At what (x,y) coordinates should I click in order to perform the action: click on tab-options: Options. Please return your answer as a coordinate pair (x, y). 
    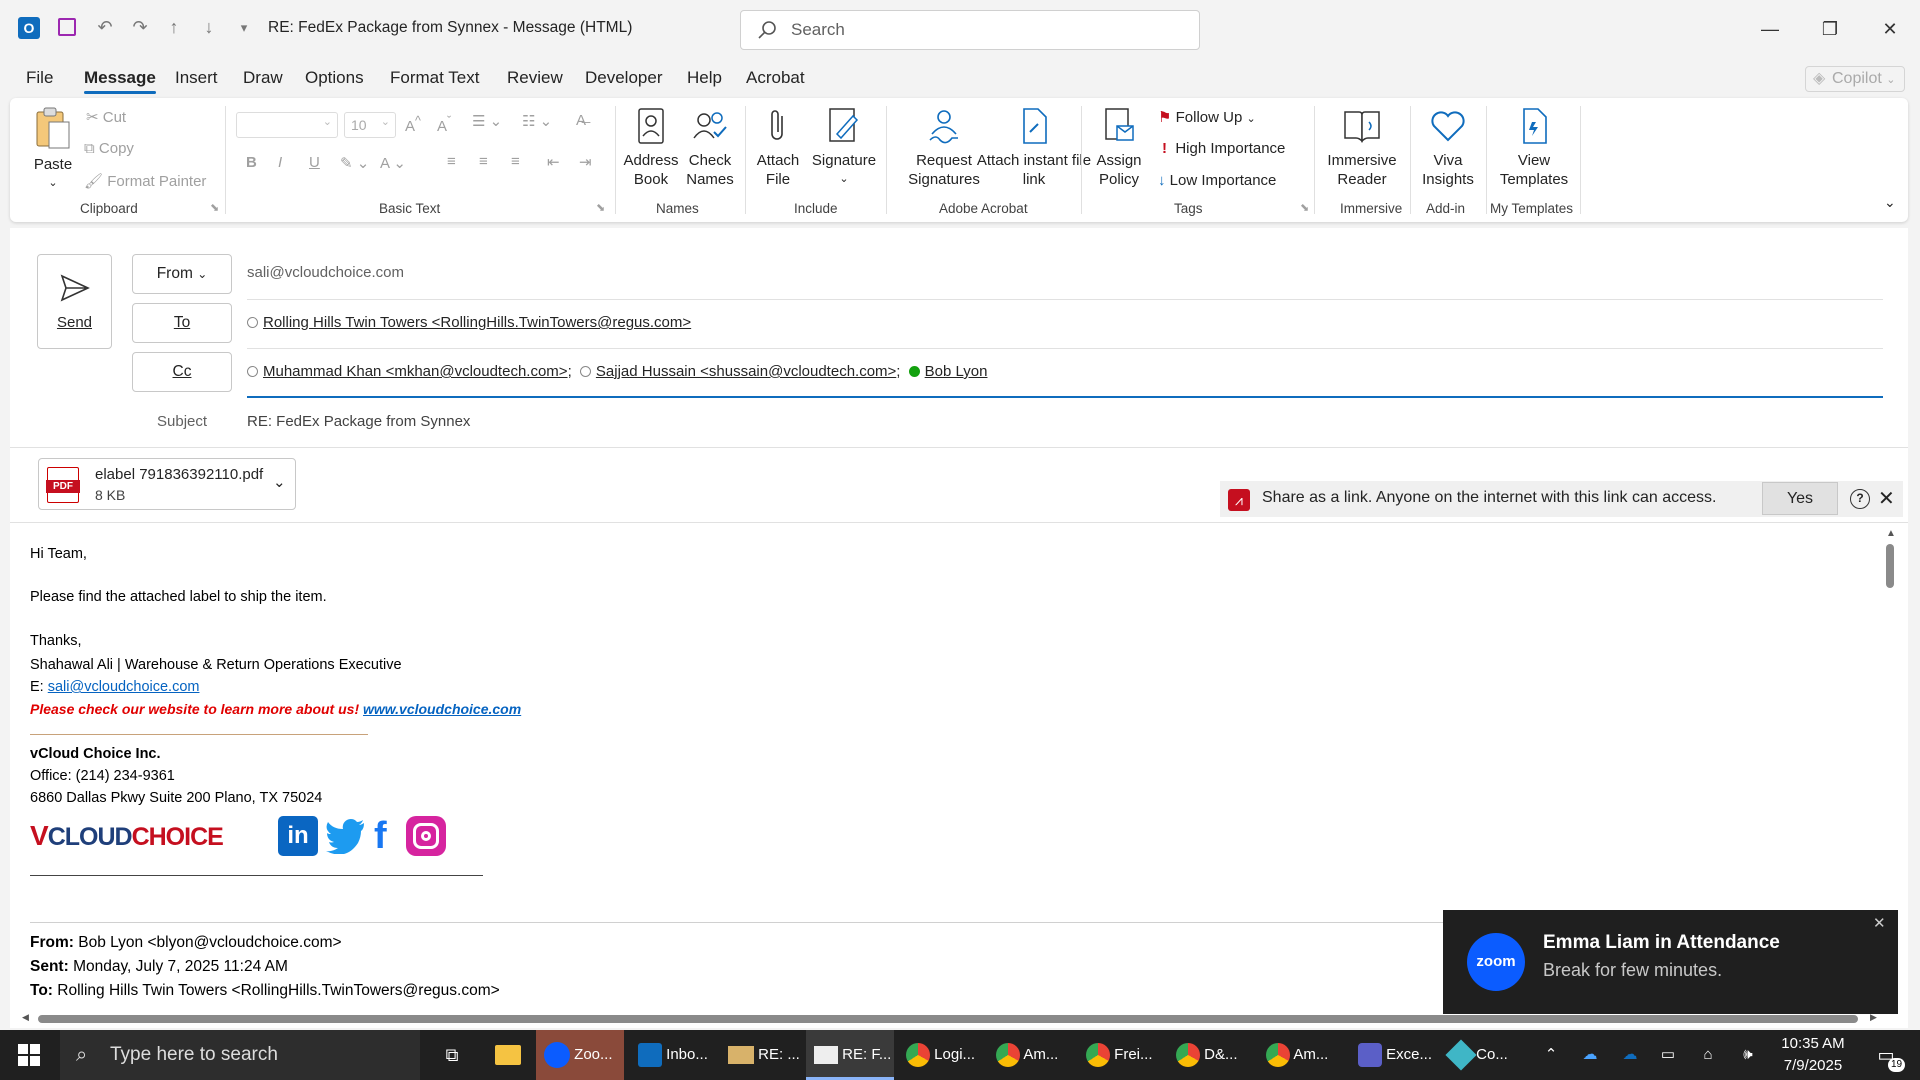
    Looking at the image, I should click on (334, 78).